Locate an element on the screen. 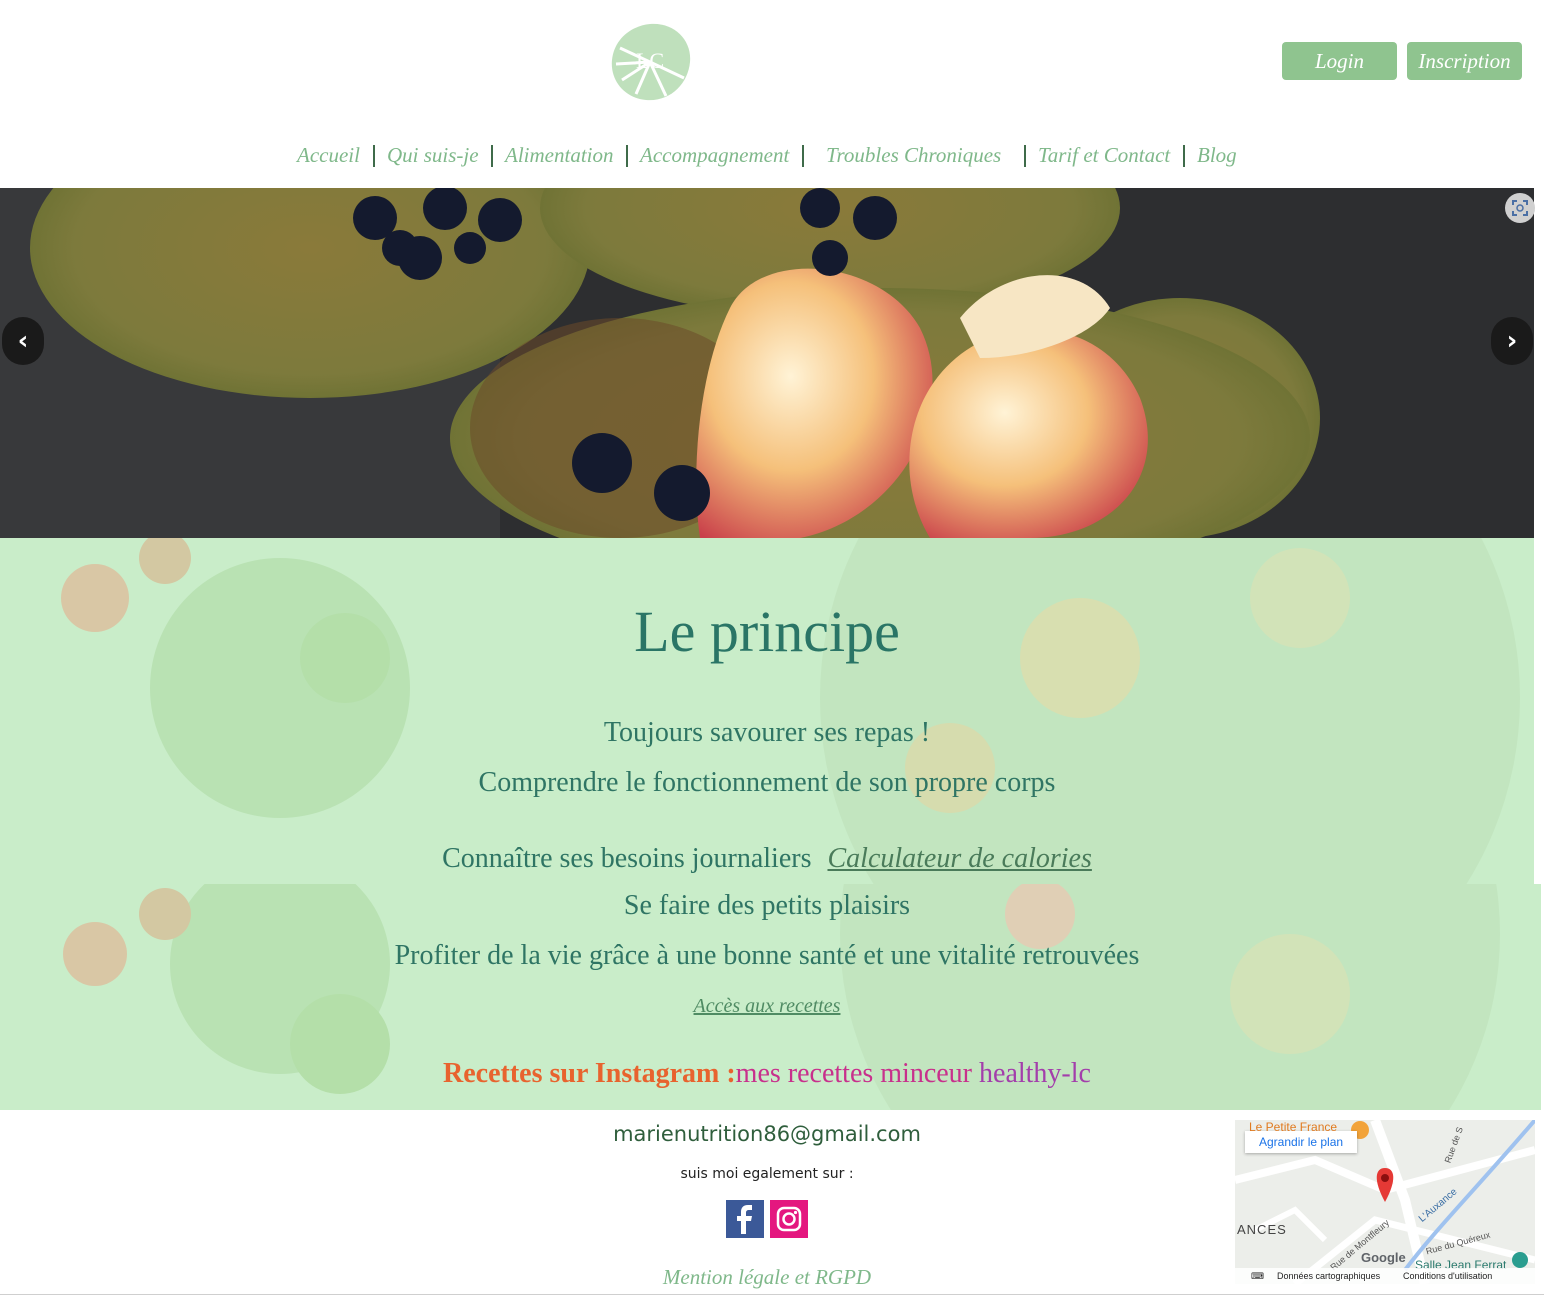  principle-line-1: Toujours savourer ses repas ! is located at coordinates (767, 732).